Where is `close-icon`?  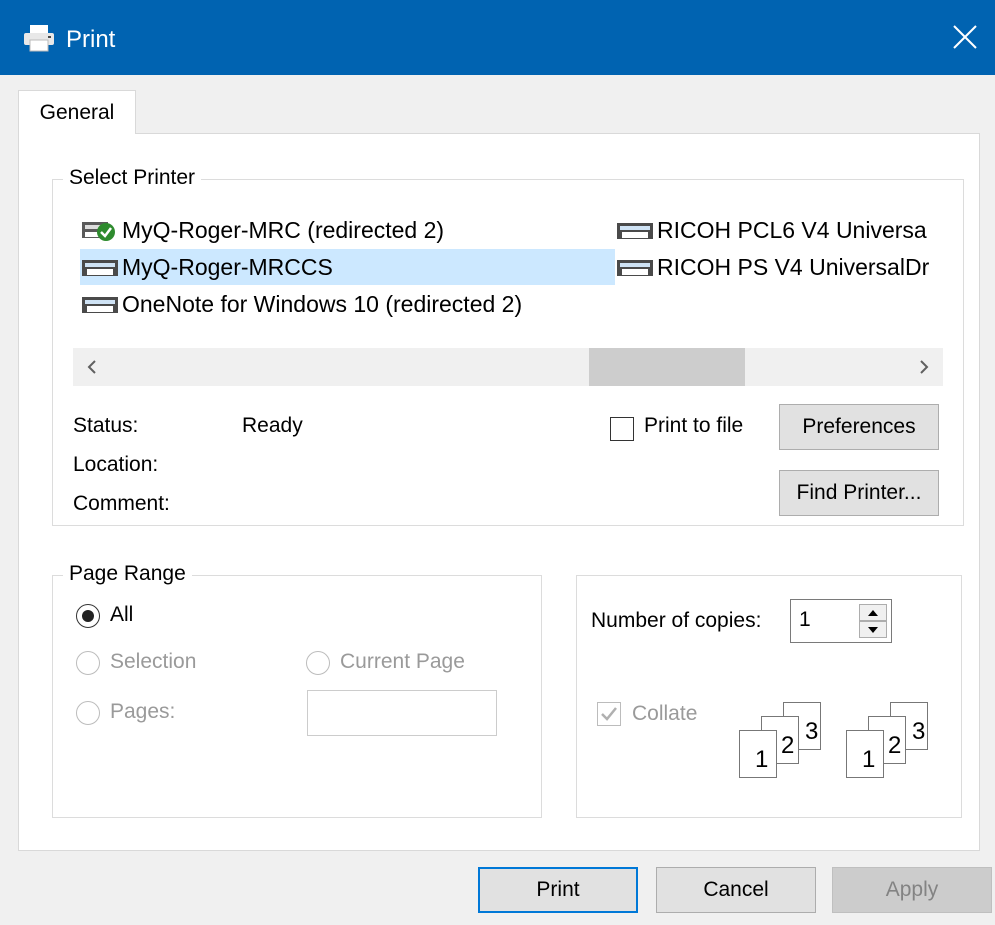 close-icon is located at coordinates (965, 37).